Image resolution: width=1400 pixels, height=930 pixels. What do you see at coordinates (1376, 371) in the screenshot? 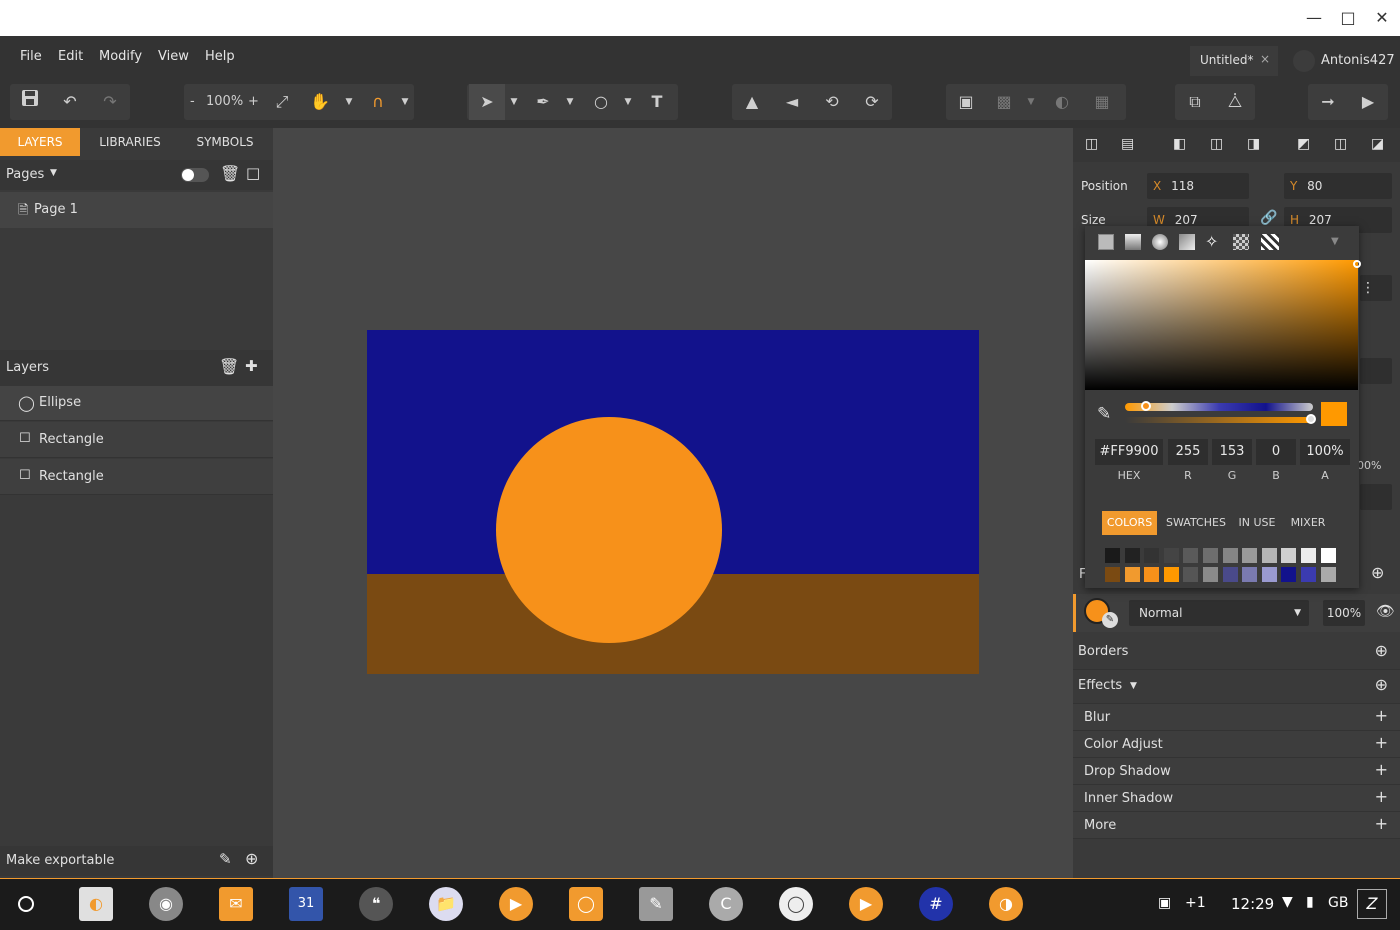
I see `hidden-field` at bounding box center [1376, 371].